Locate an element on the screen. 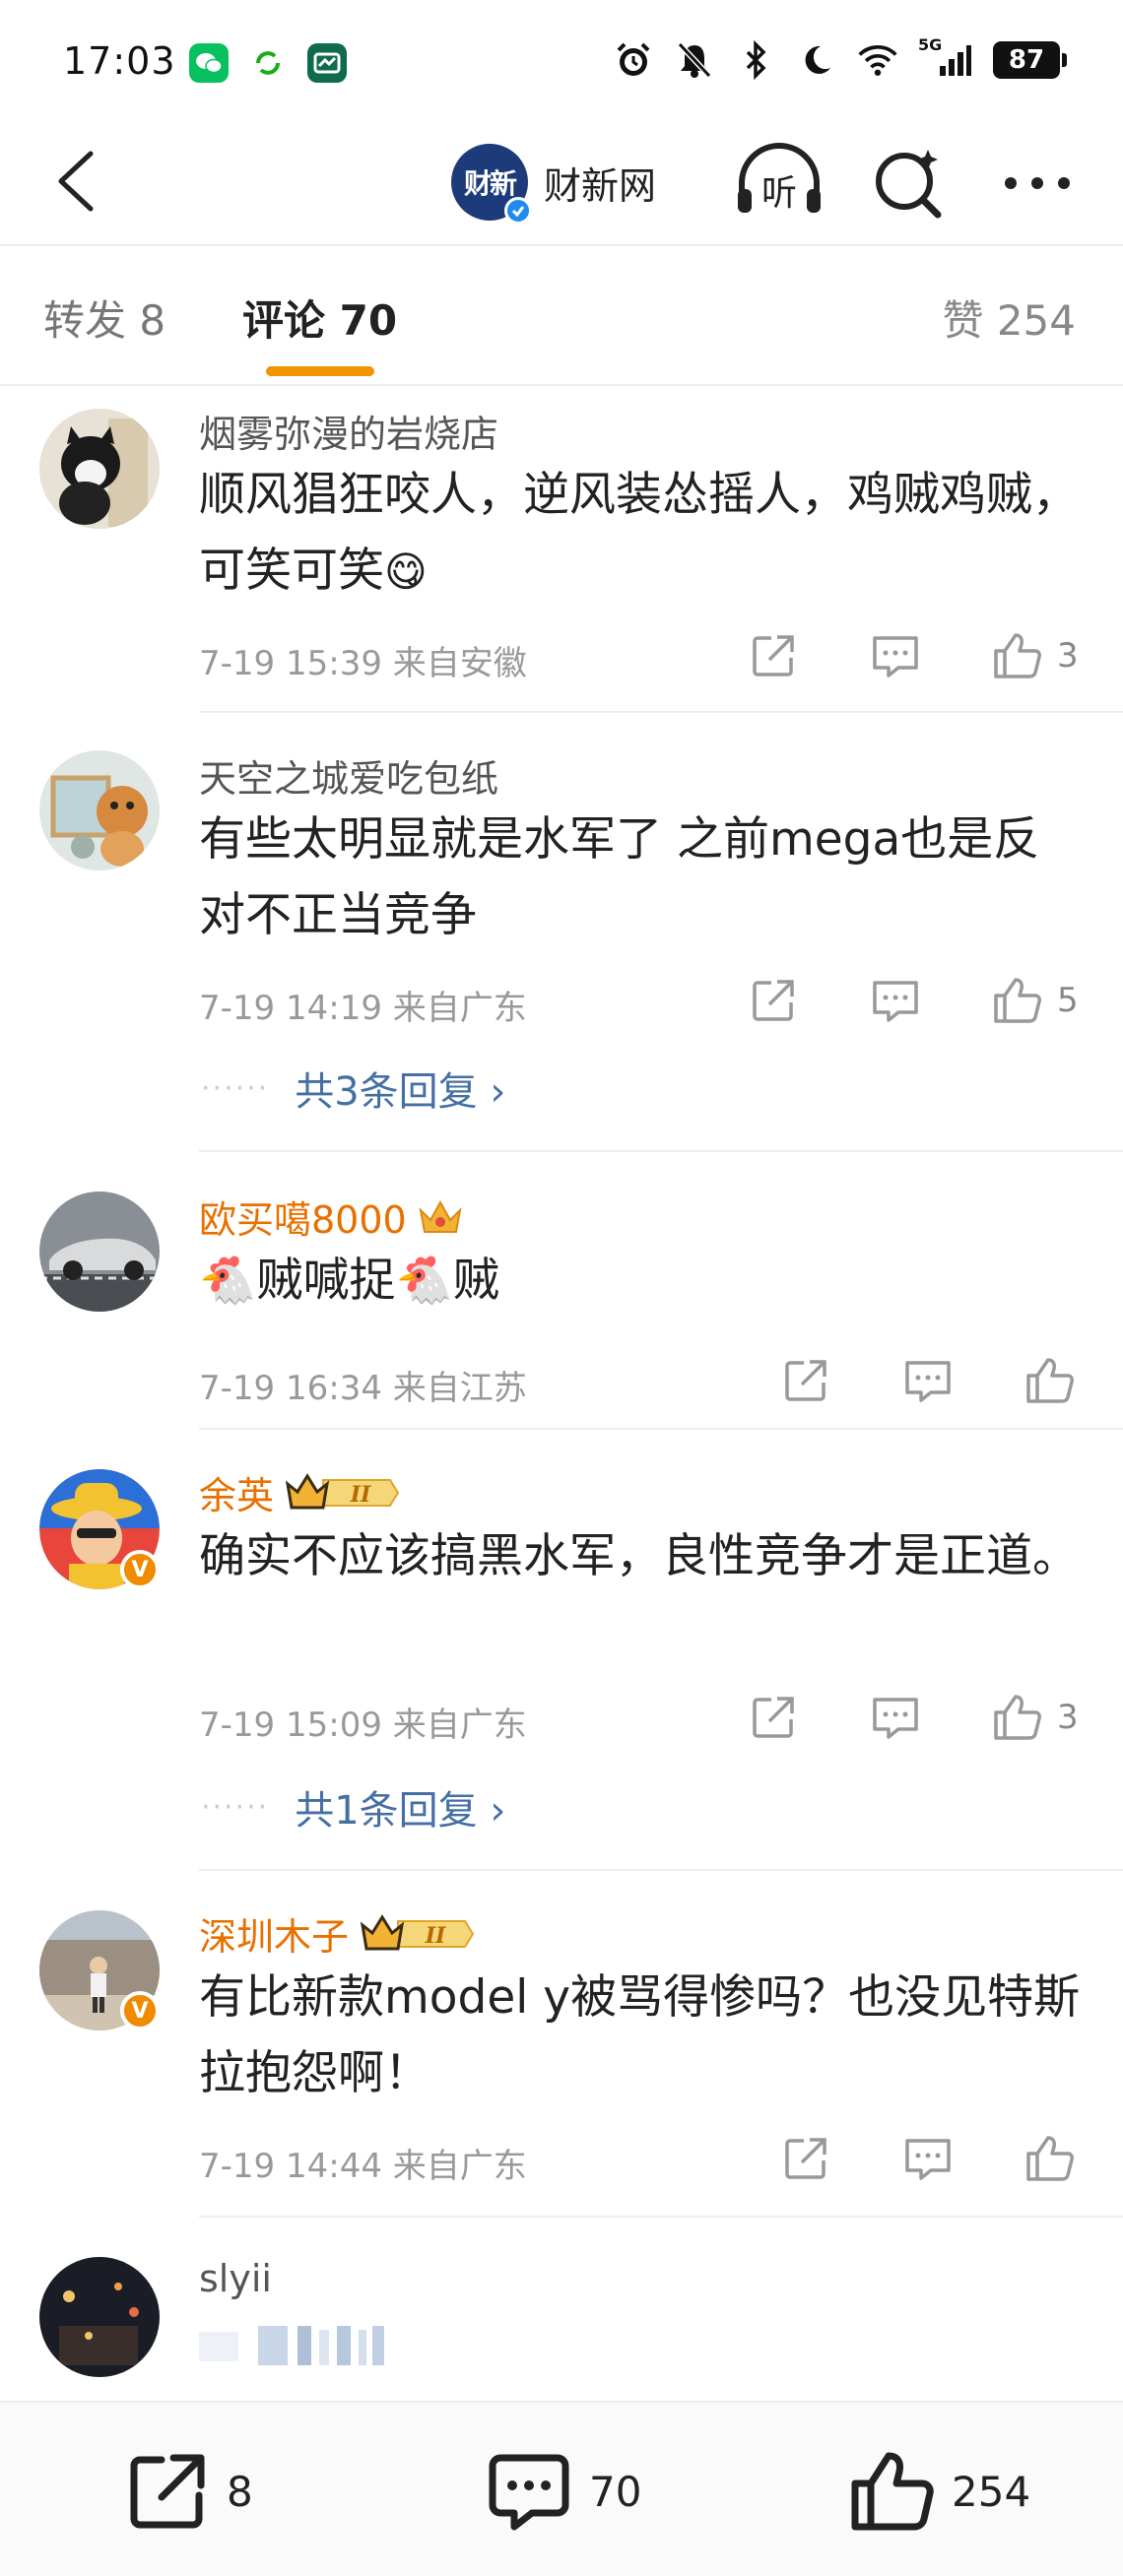 The image size is (1123, 2576). view-replies-link: ······ 共1条回复 › is located at coordinates (353, 1806).